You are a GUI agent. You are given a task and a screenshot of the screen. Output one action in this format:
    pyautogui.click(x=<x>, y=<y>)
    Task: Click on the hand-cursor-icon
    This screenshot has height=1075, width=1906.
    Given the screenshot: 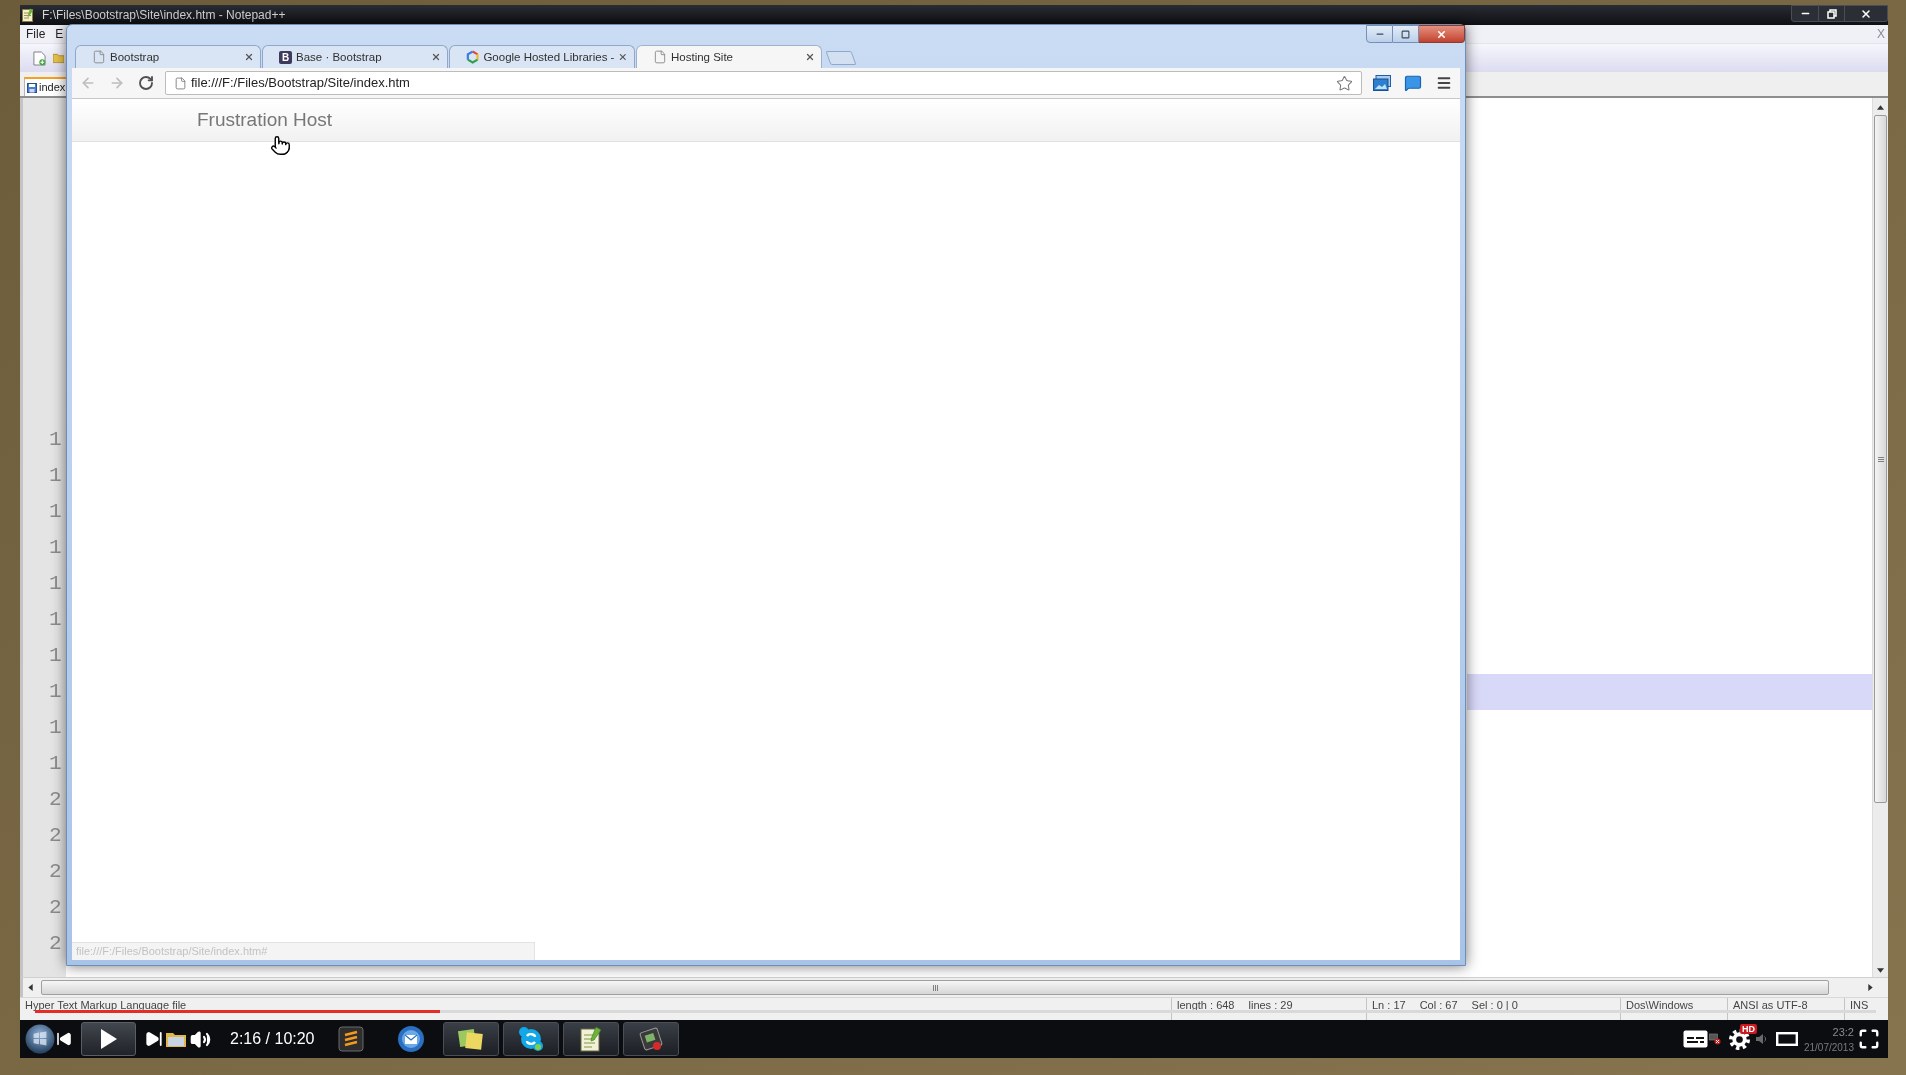 What is the action you would take?
    pyautogui.click(x=280, y=145)
    